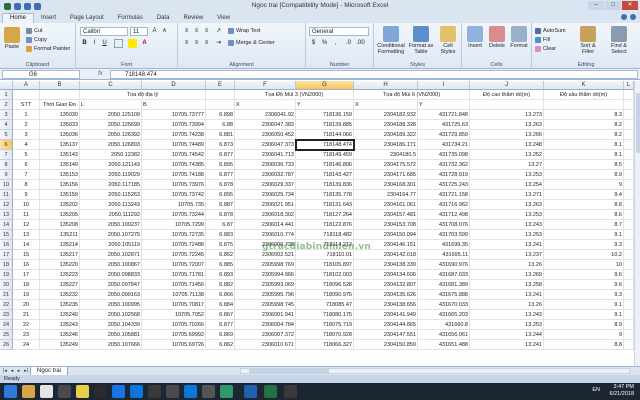 Image resolution: width=640 pixels, height=400 pixels. I want to click on cell: 2050.121143, so click(111, 165).